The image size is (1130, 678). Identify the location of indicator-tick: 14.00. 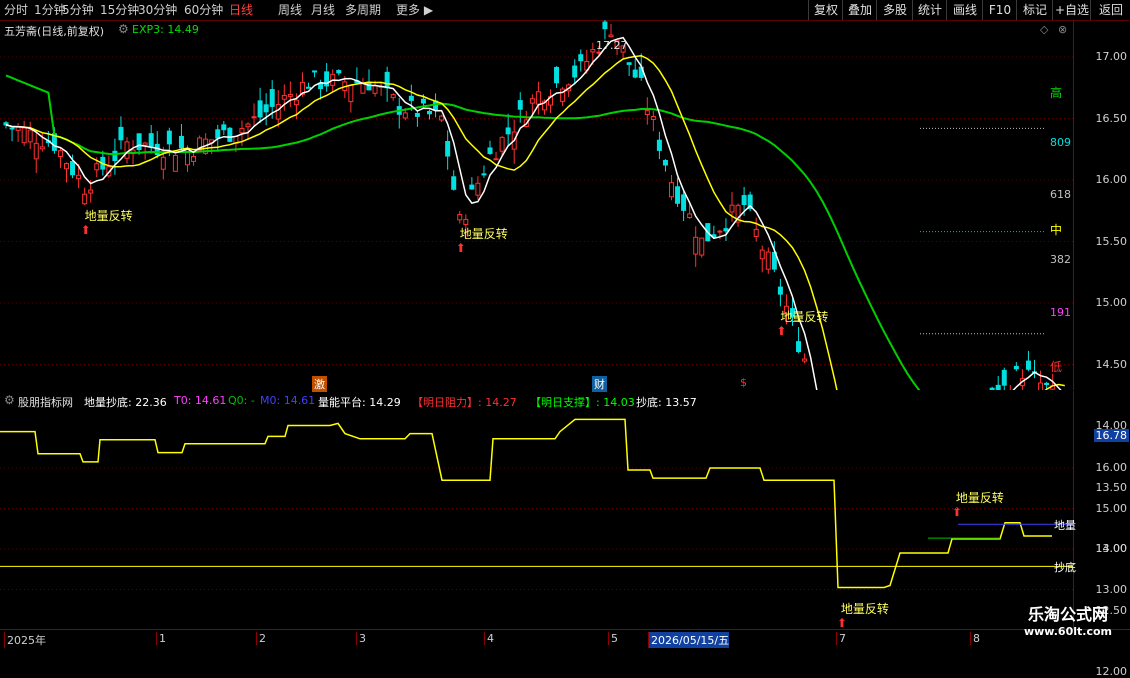
(1111, 548).